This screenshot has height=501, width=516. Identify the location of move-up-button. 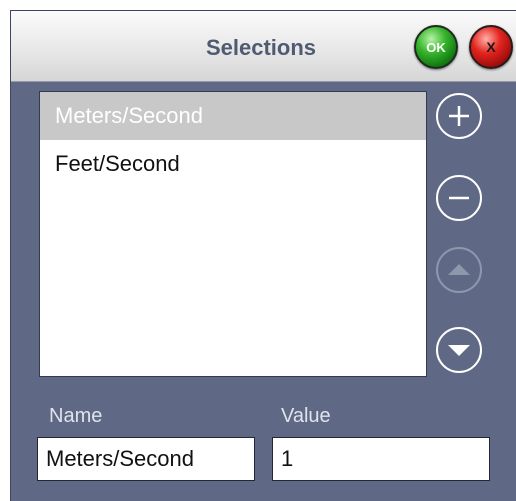
(459, 270).